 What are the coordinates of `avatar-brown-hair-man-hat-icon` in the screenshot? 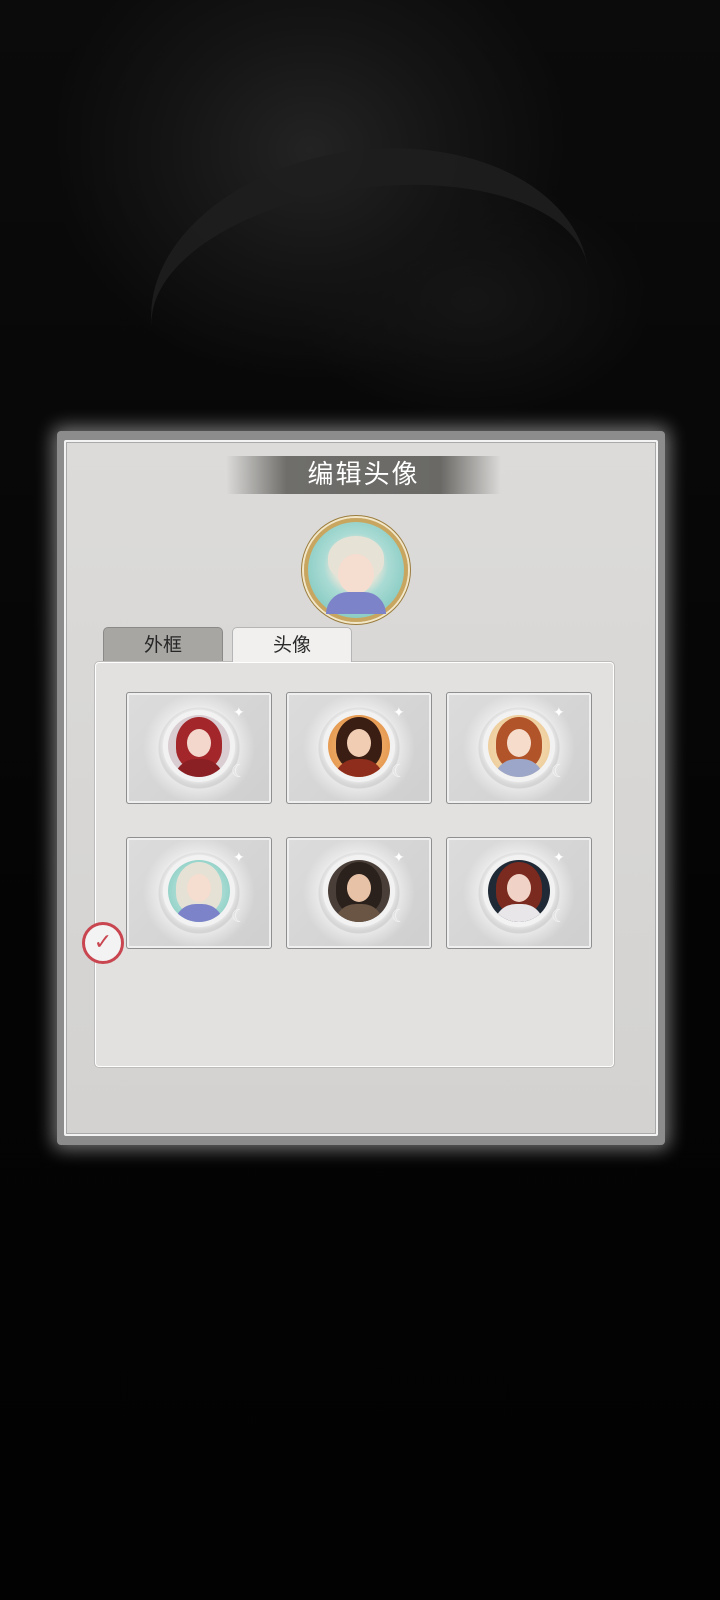 It's located at (359, 891).